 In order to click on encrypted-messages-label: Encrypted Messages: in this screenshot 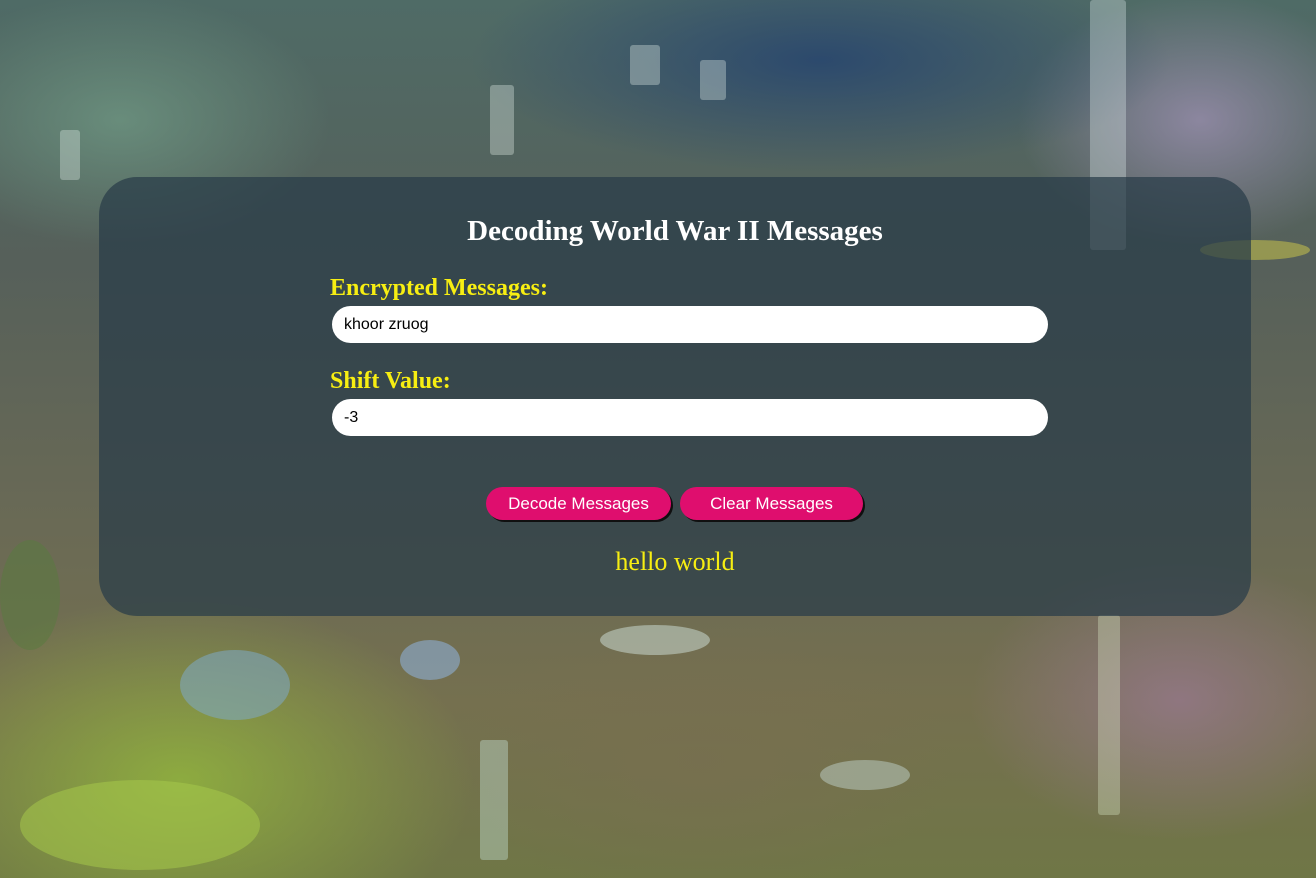, I will do `click(439, 288)`.